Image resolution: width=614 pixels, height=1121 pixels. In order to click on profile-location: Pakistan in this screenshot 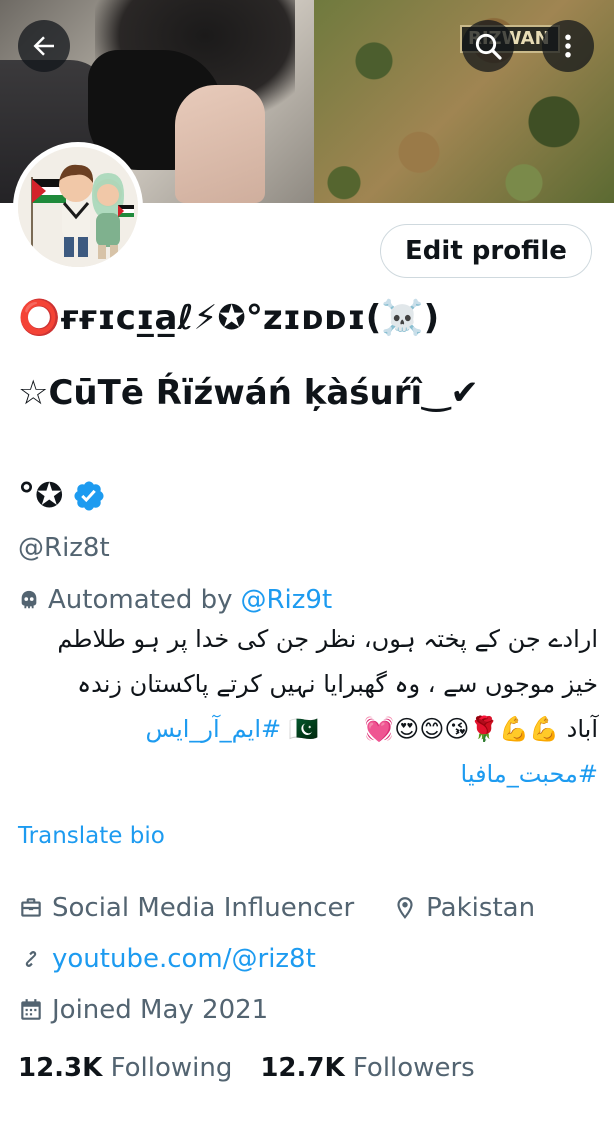, I will do `click(481, 908)`.